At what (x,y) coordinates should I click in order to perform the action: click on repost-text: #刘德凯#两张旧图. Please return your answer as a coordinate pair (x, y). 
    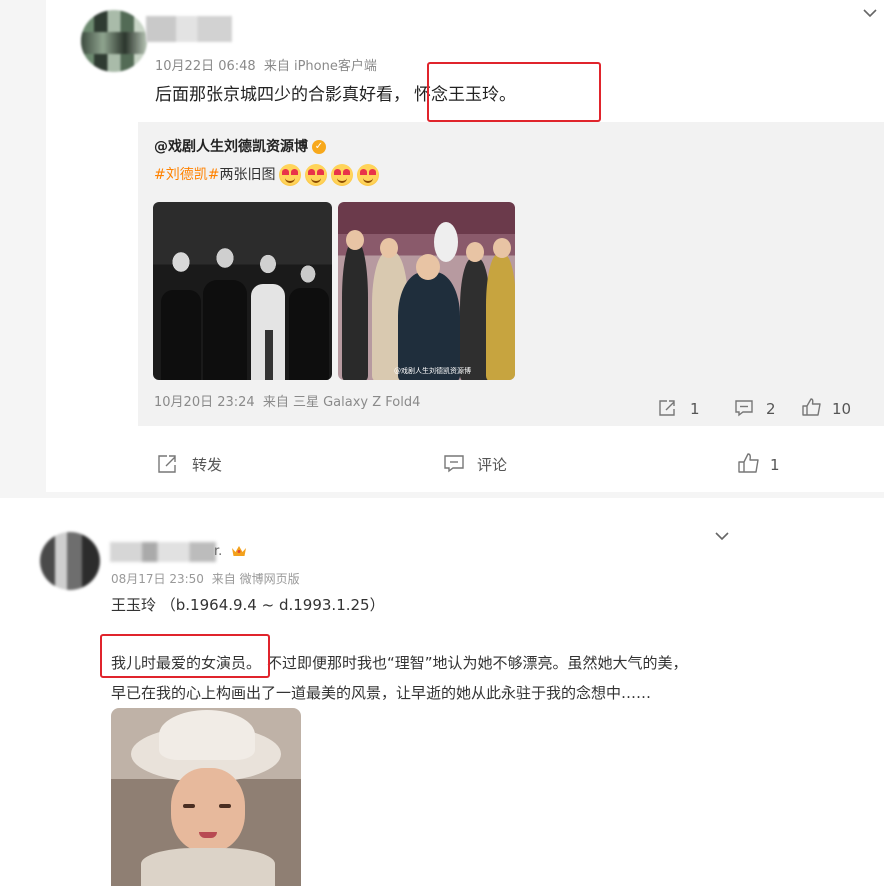
    Looking at the image, I should click on (267, 175).